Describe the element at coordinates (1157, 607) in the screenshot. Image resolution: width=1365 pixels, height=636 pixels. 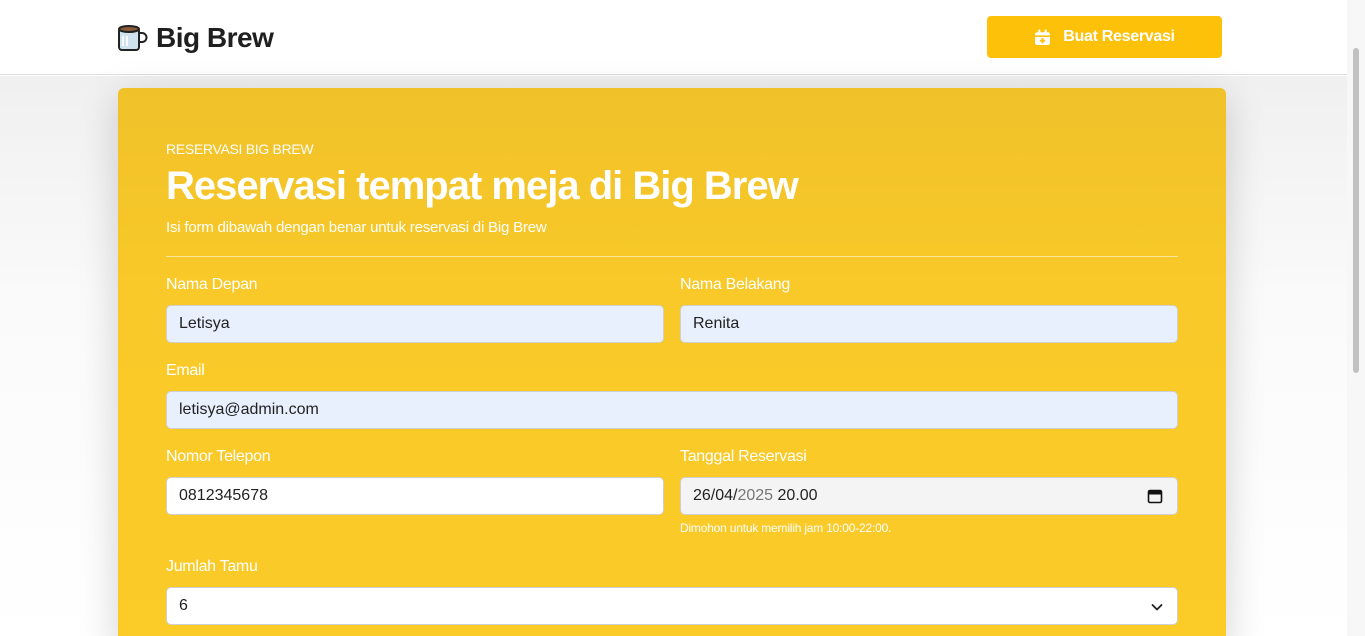
I see `chevron-down-icon` at that location.